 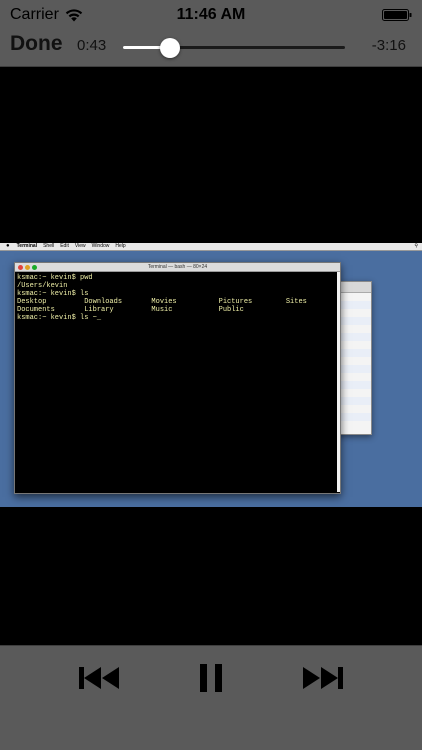 I want to click on terminal-titlebar: Terminal — bash — 80×24, so click(x=177, y=267).